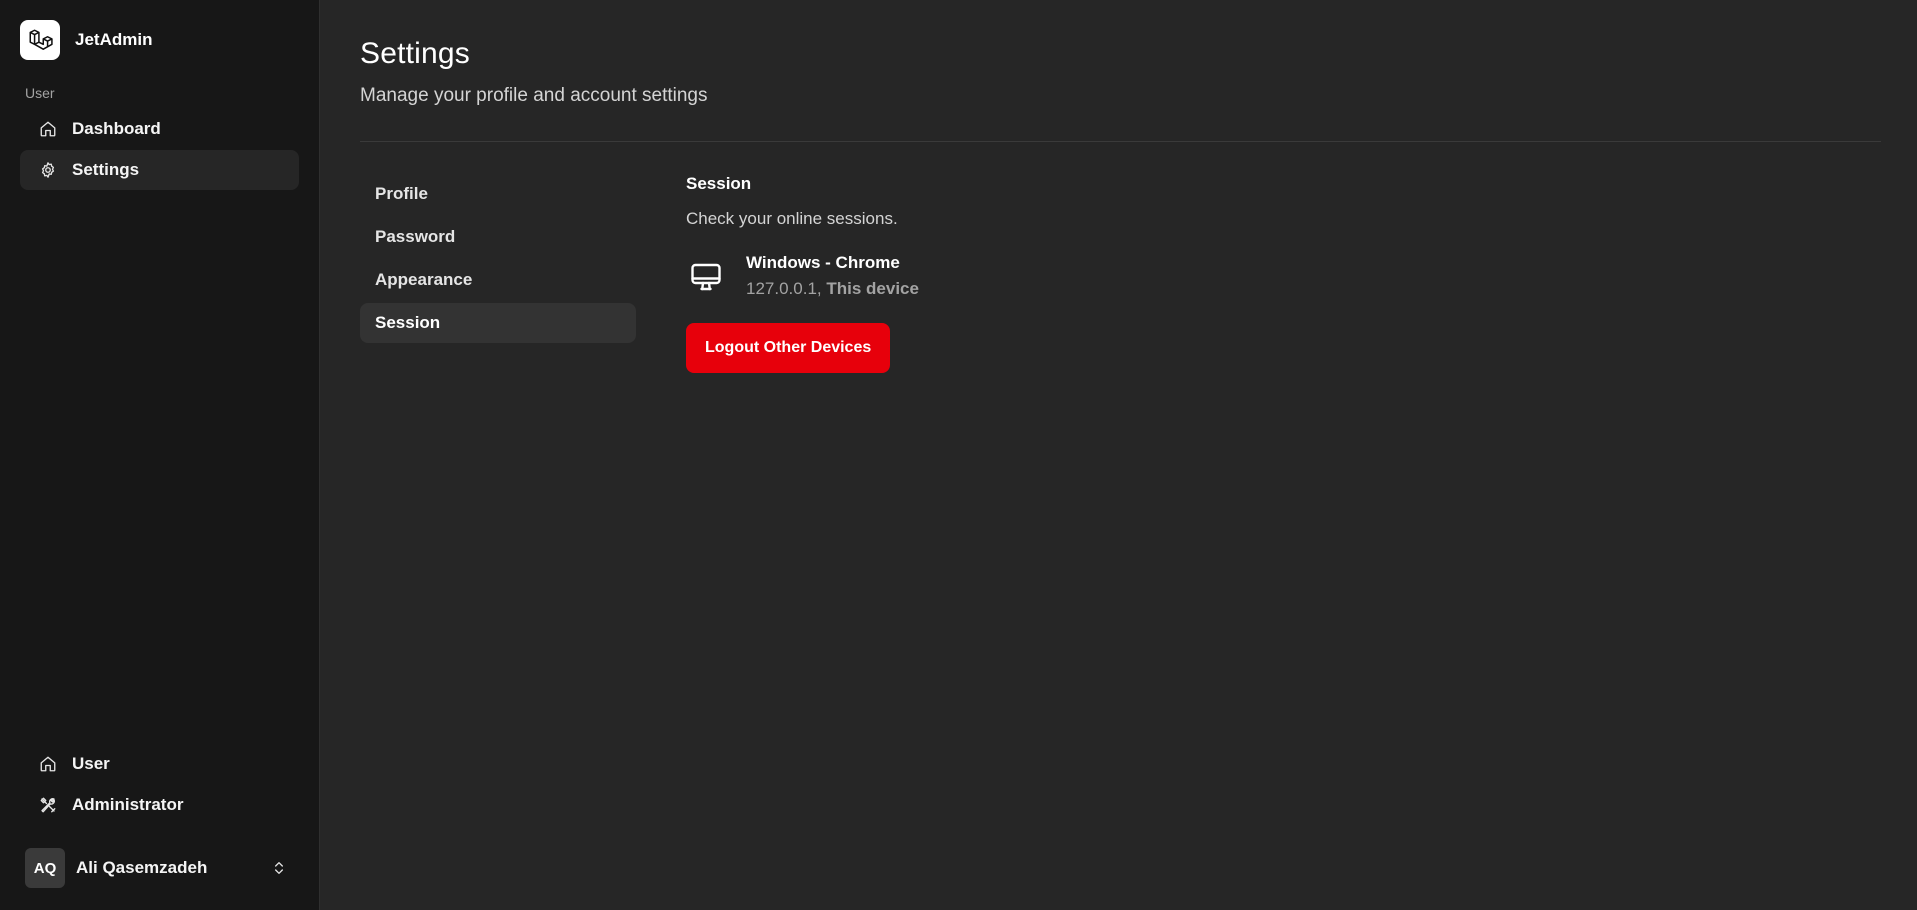 The height and width of the screenshot is (910, 1917). Describe the element at coordinates (534, 95) in the screenshot. I see `page-subtitle: Manage your profile and account settings` at that location.